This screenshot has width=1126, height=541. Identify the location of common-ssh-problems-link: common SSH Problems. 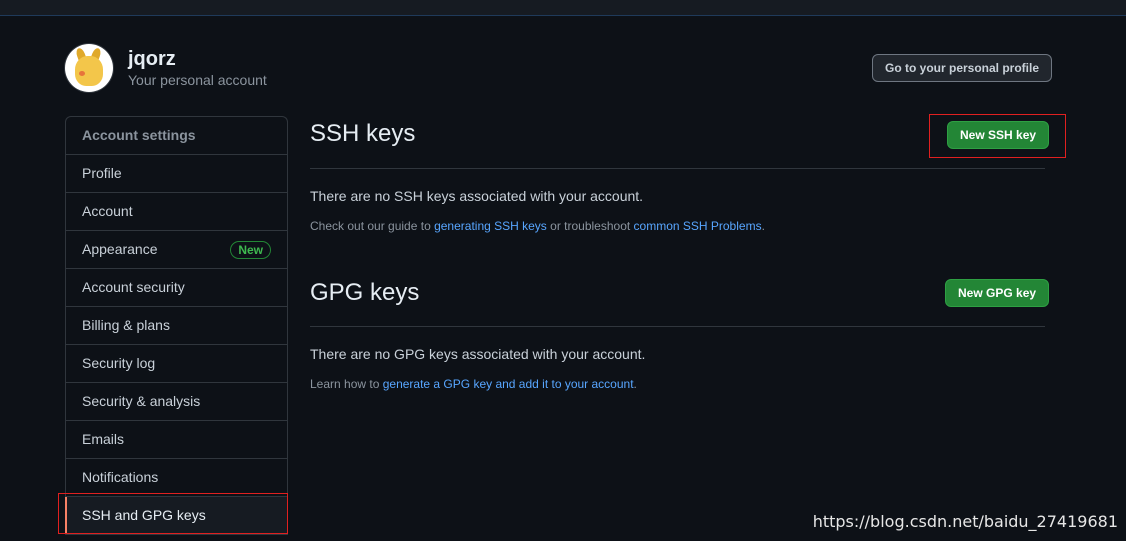
(698, 226).